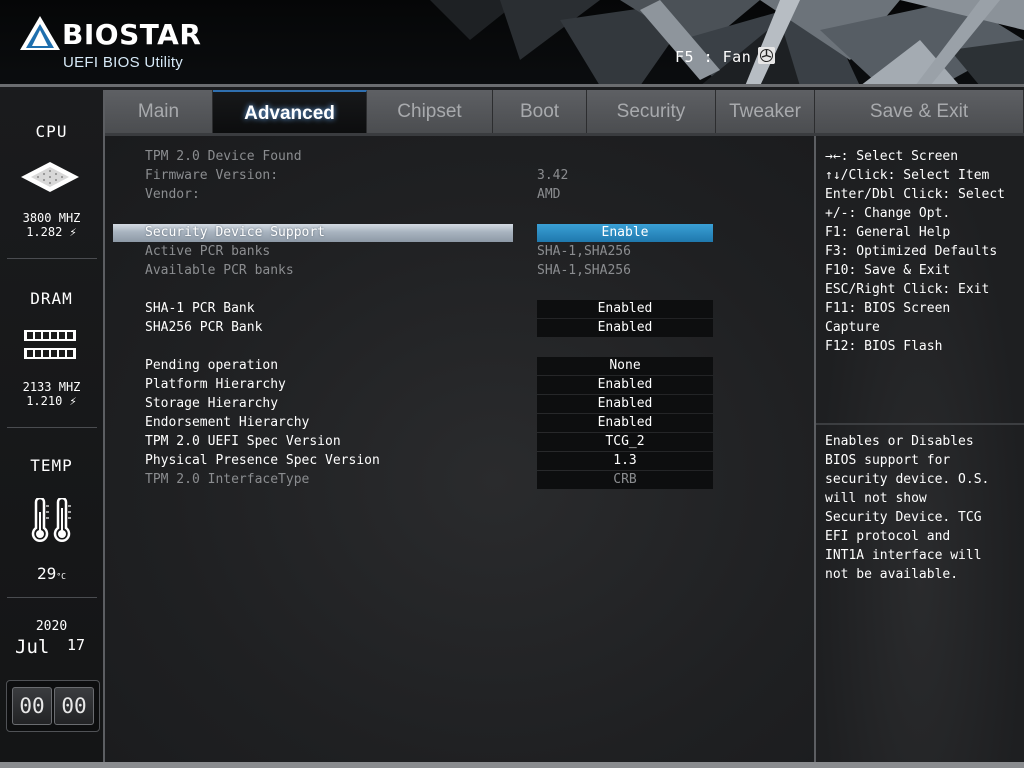 This screenshot has width=1024, height=768. What do you see at coordinates (463, 366) in the screenshot?
I see `pending-operation-row: Pending operation None` at bounding box center [463, 366].